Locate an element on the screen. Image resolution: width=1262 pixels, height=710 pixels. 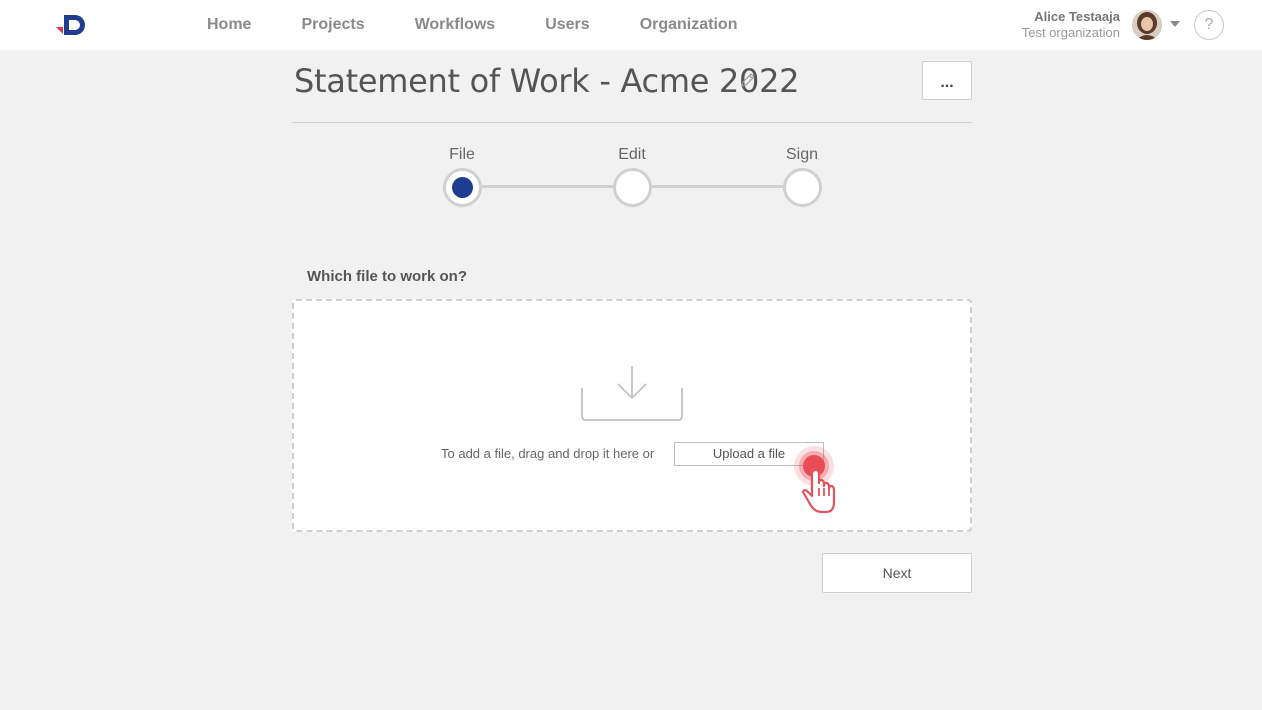
step-file-indicator is located at coordinates (462, 187).